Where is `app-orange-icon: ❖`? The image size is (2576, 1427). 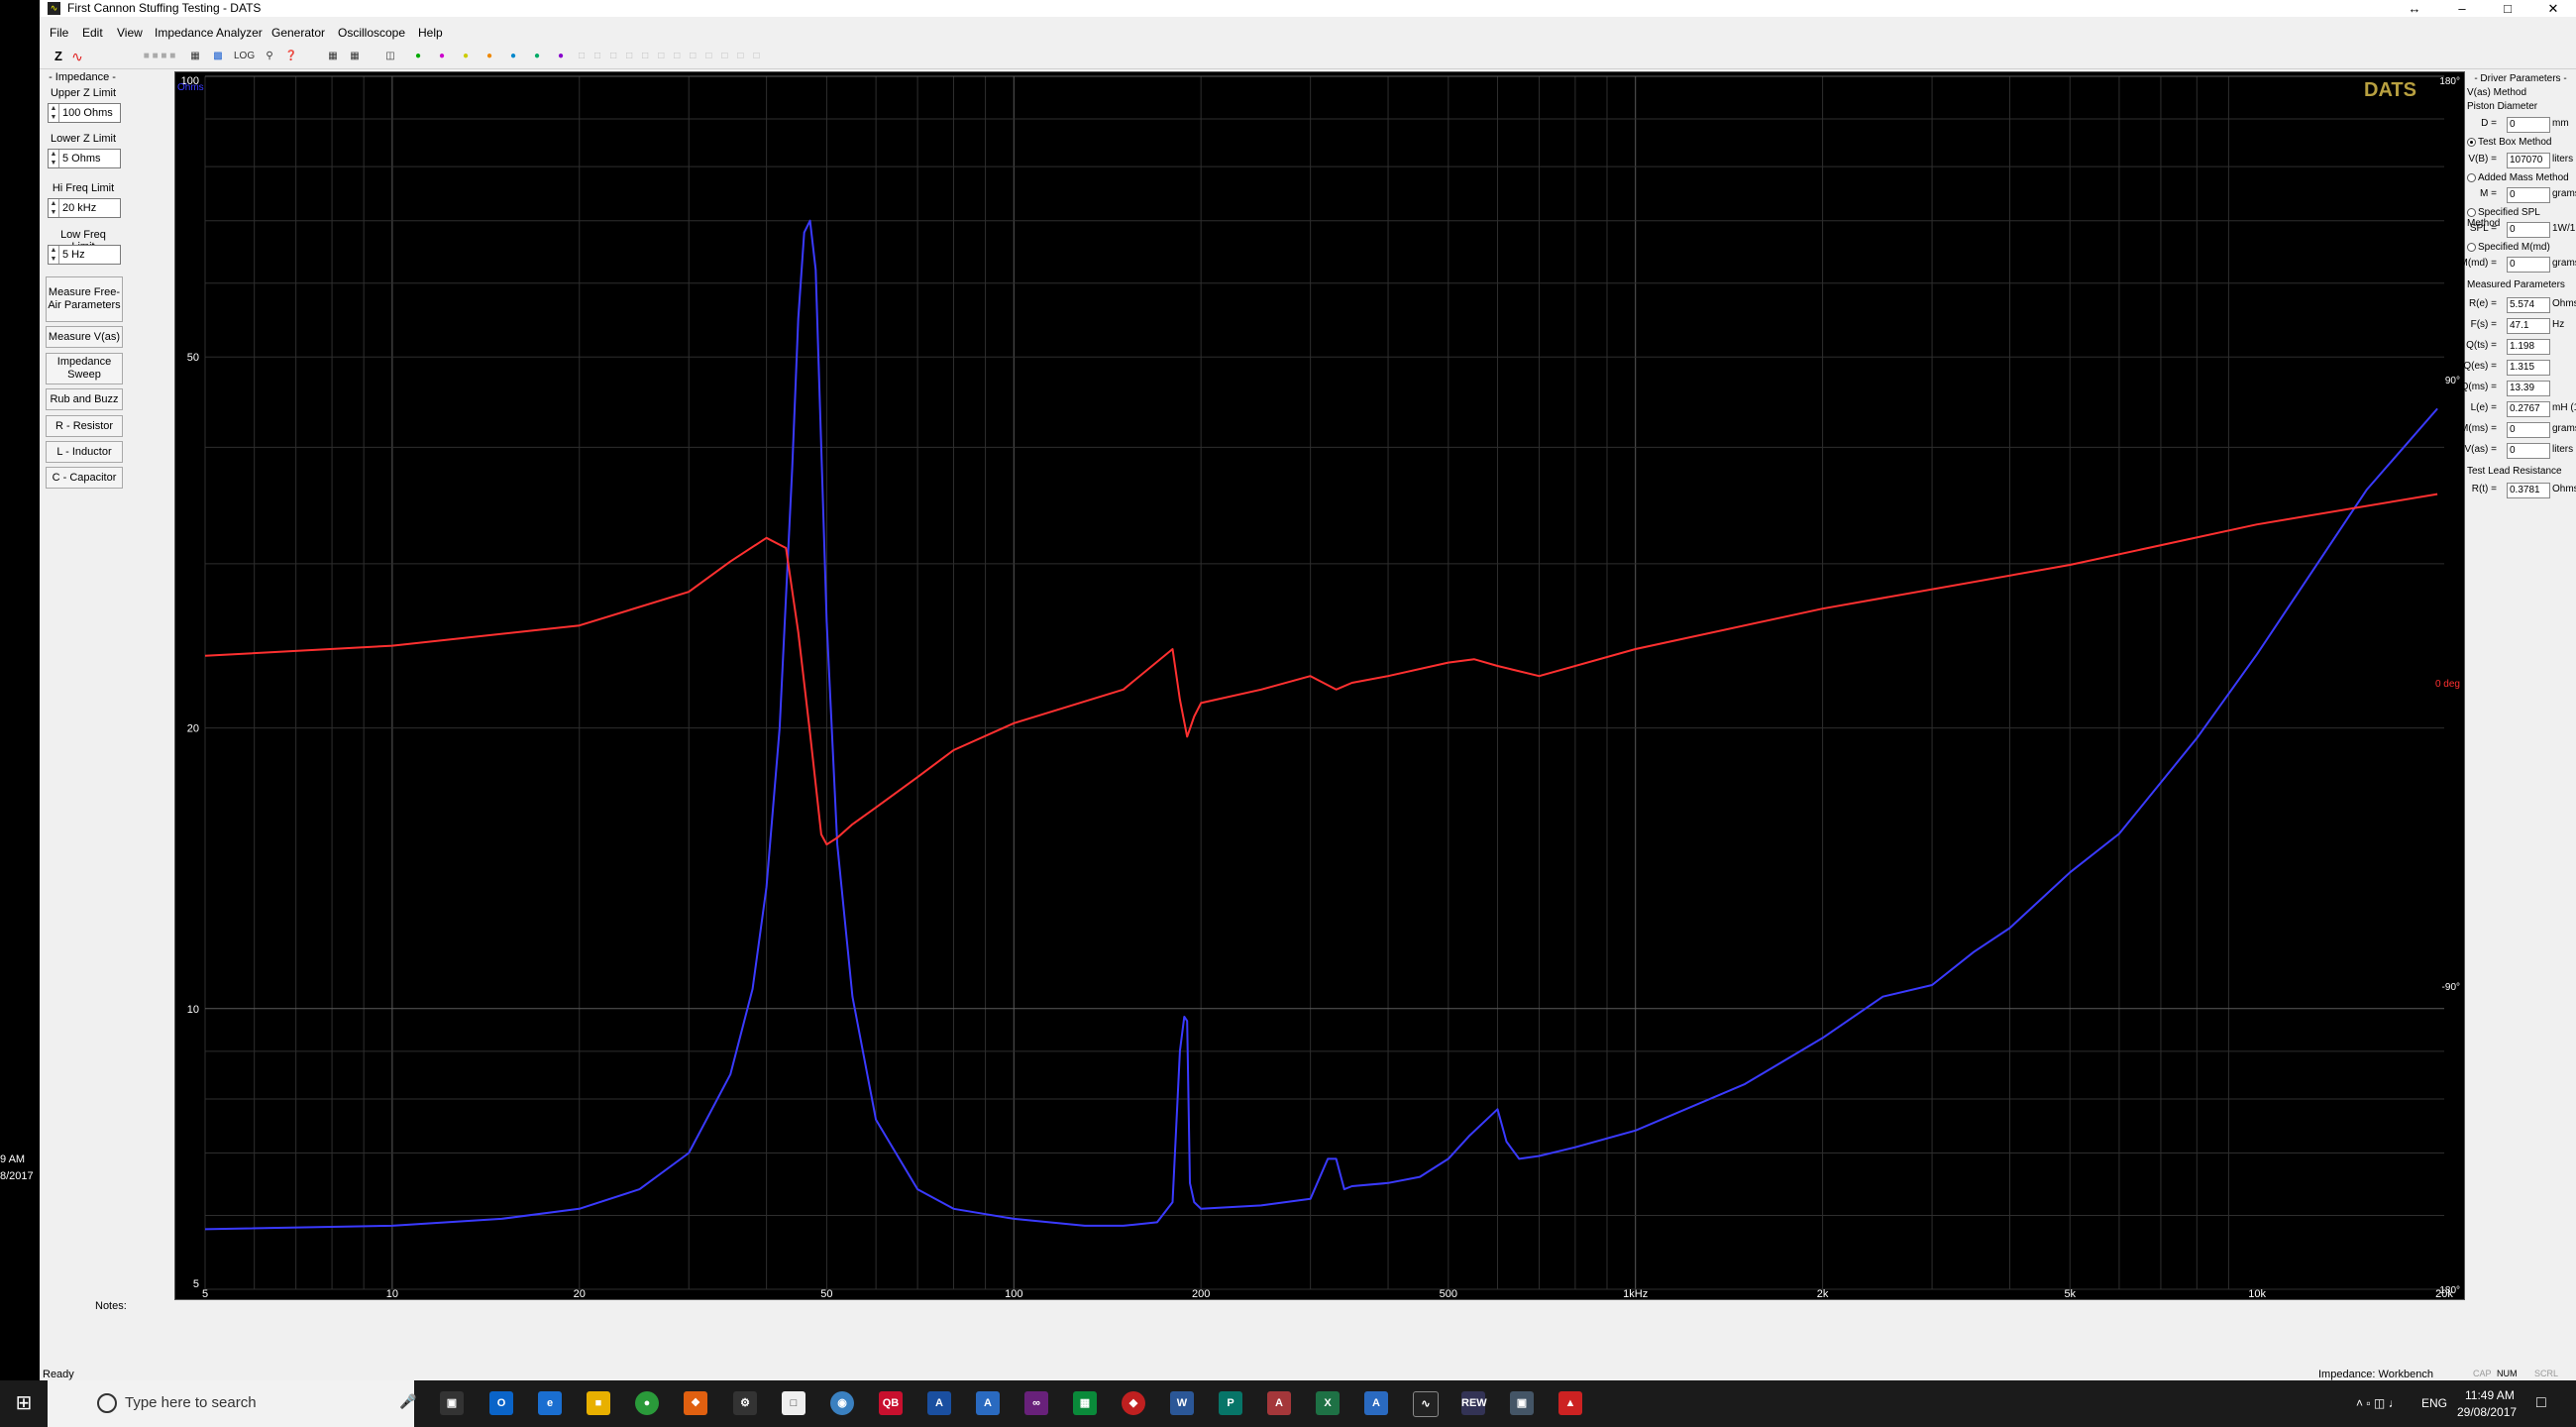
app-orange-icon: ❖ is located at coordinates (695, 1403).